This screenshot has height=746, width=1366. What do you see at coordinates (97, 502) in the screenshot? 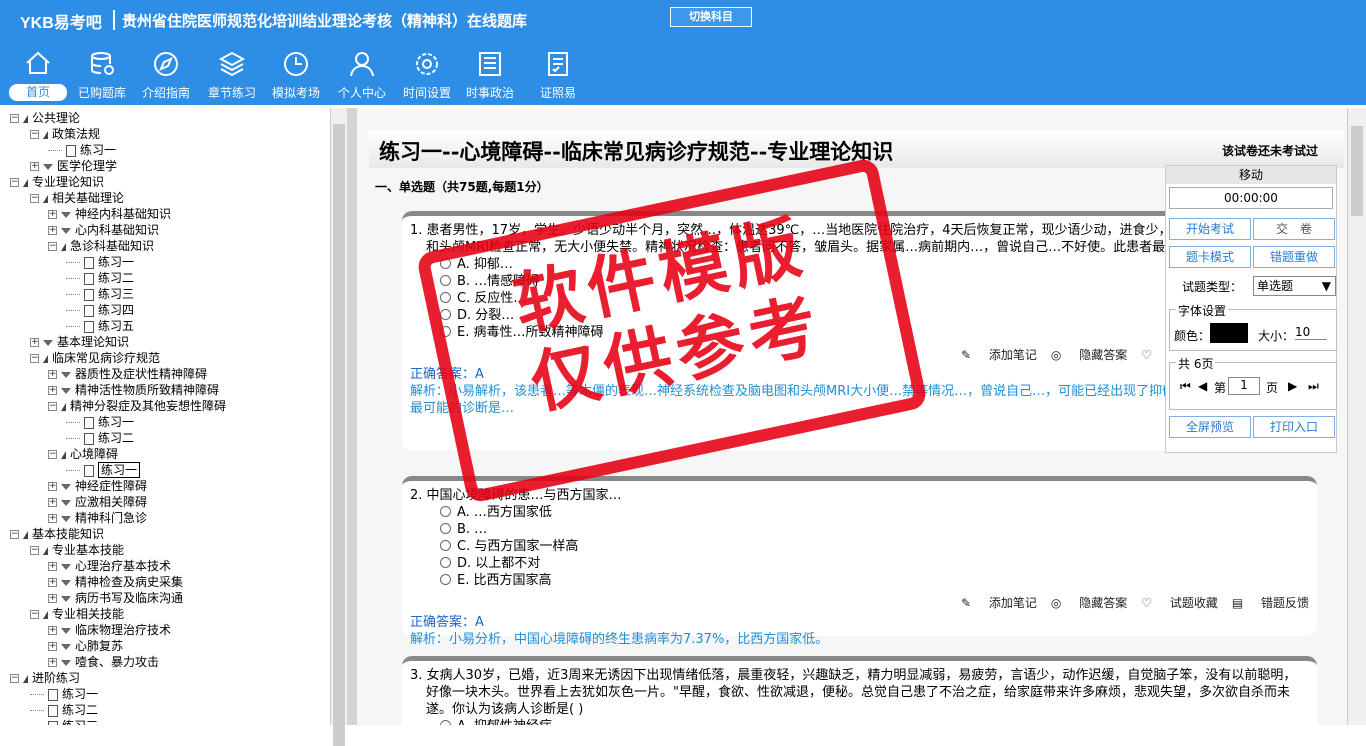
I see `tree-node: + 应激相关障碍` at bounding box center [97, 502].